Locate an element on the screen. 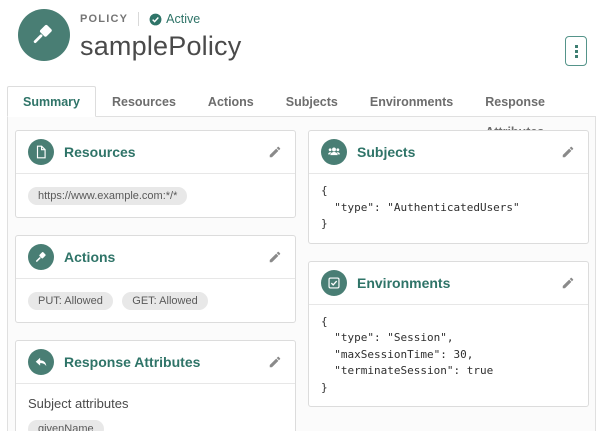 This screenshot has width=603, height=431. page-title: samplePolicy is located at coordinates (161, 46).